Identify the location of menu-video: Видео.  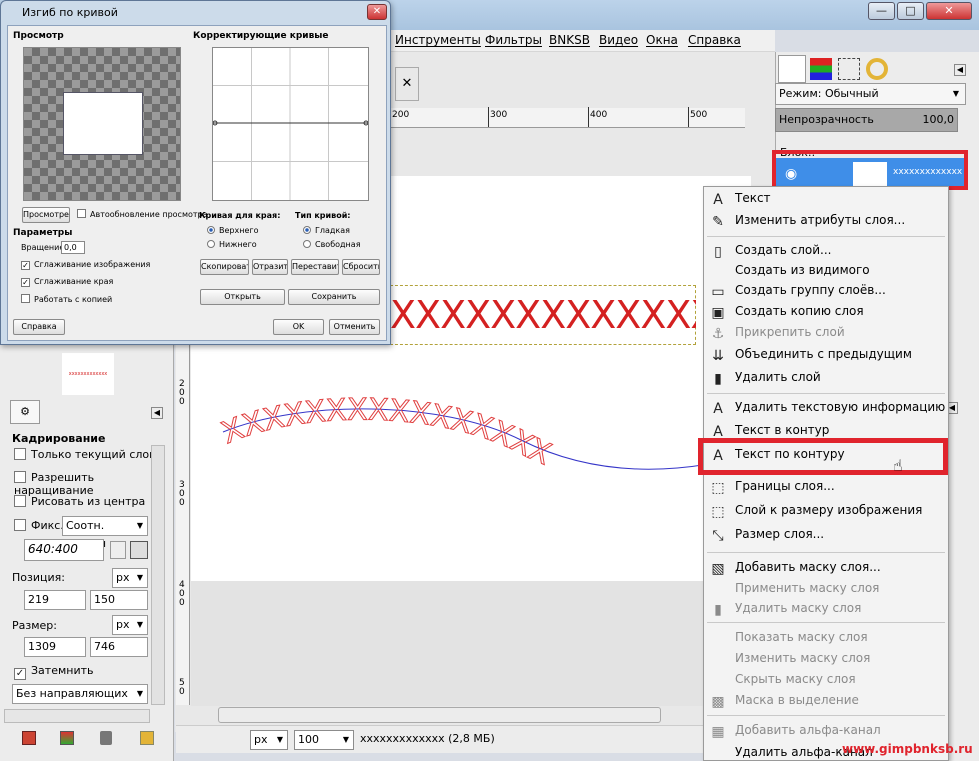
(618, 40).